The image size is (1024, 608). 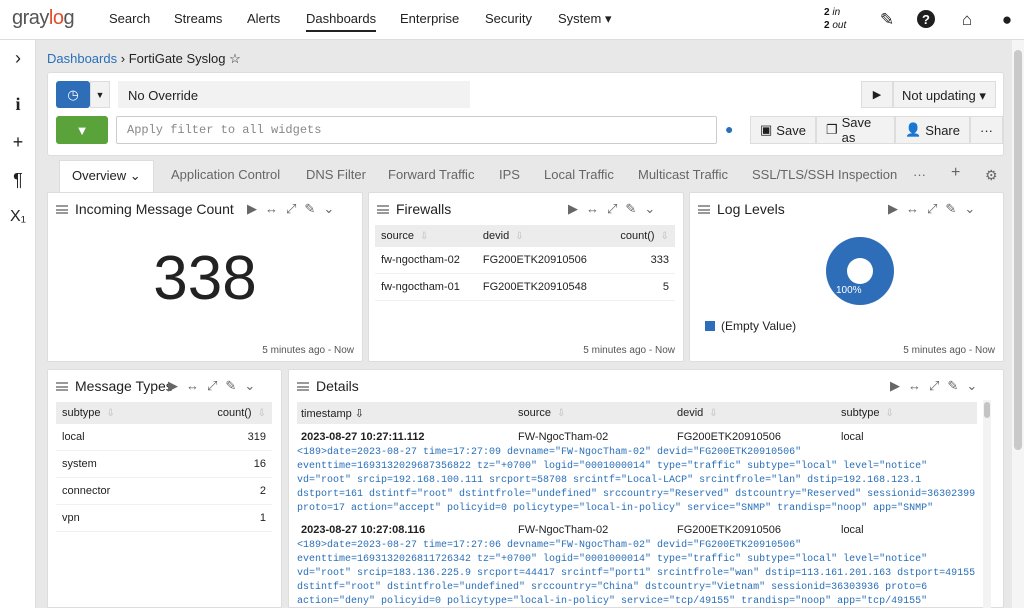 What do you see at coordinates (729, 129) in the screenshot?
I see `lightbulb-icon: ●` at bounding box center [729, 129].